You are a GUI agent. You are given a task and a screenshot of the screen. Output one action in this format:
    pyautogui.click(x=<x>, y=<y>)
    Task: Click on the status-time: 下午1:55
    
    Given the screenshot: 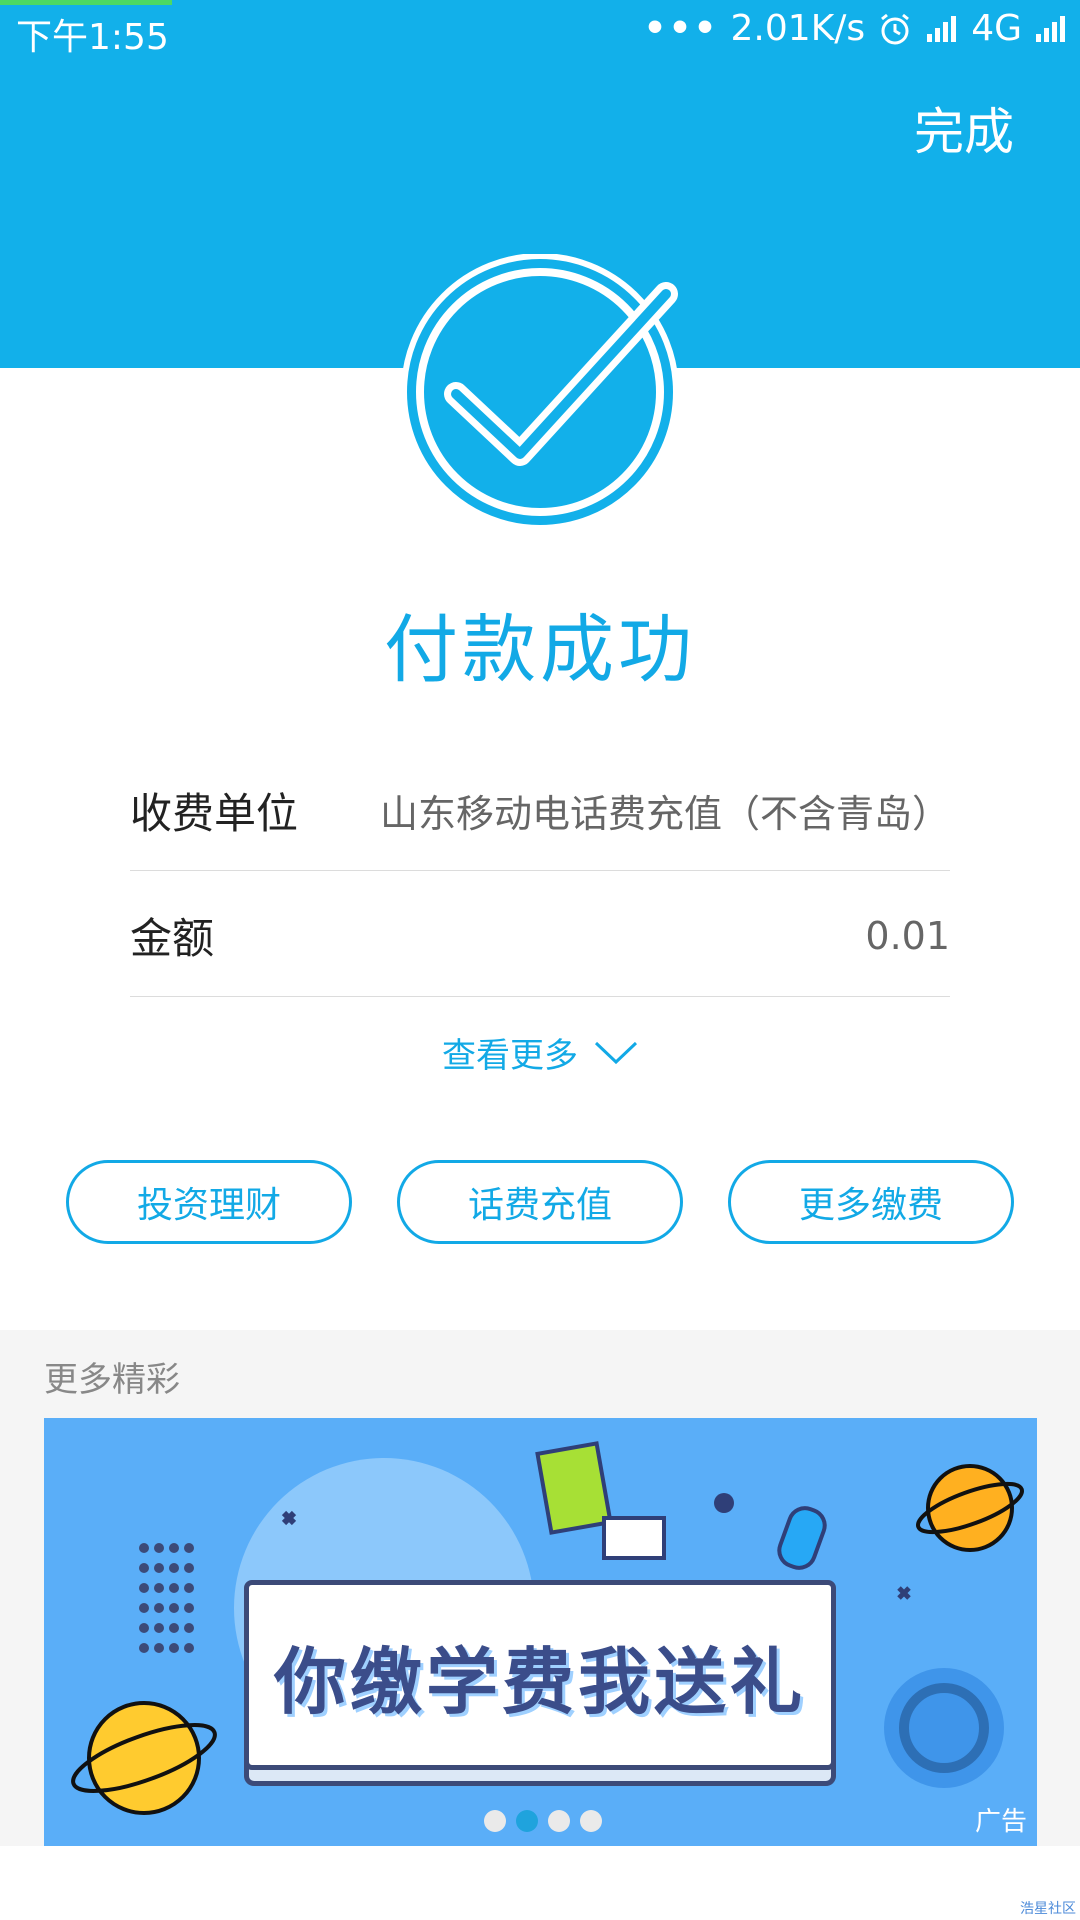 What is the action you would take?
    pyautogui.click(x=92, y=37)
    